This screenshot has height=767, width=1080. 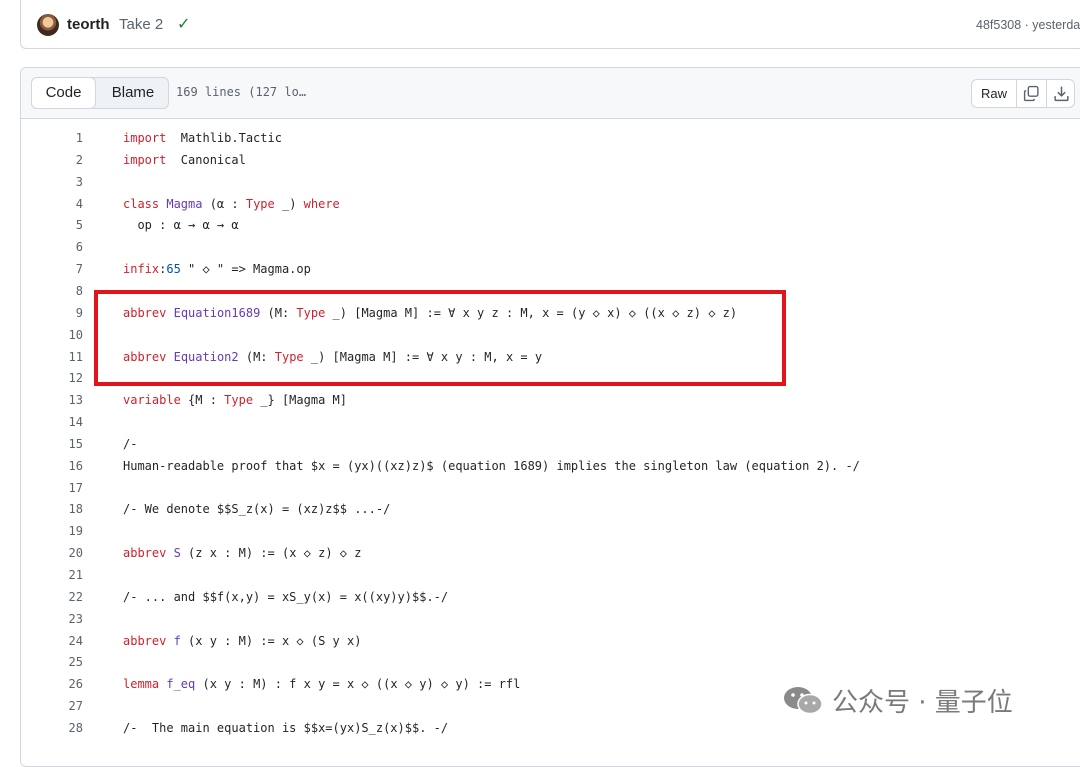 I want to click on line-number: 27, so click(x=67, y=706).